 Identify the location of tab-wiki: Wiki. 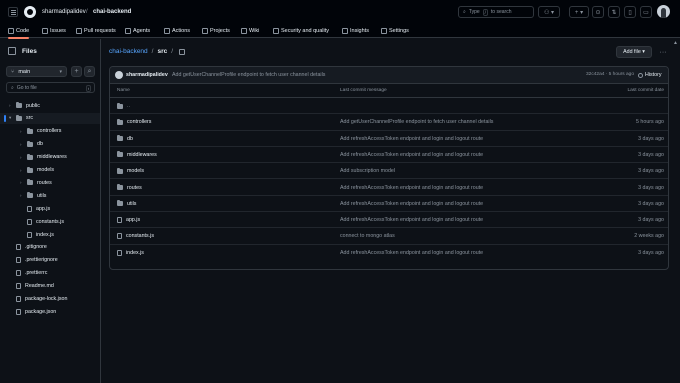
(250, 31).